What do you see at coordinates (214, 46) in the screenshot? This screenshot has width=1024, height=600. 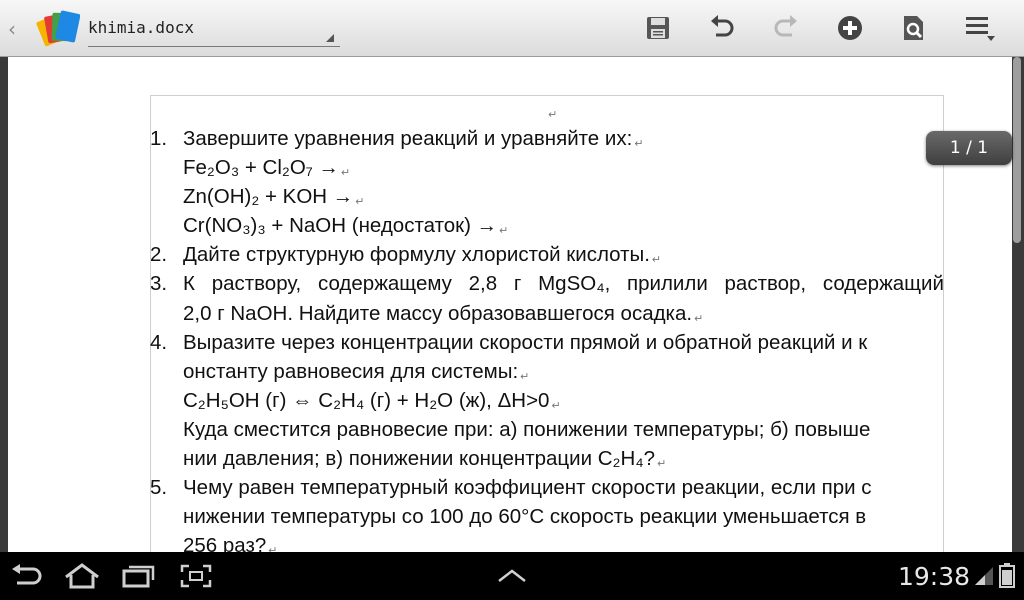 I see `title-underline` at bounding box center [214, 46].